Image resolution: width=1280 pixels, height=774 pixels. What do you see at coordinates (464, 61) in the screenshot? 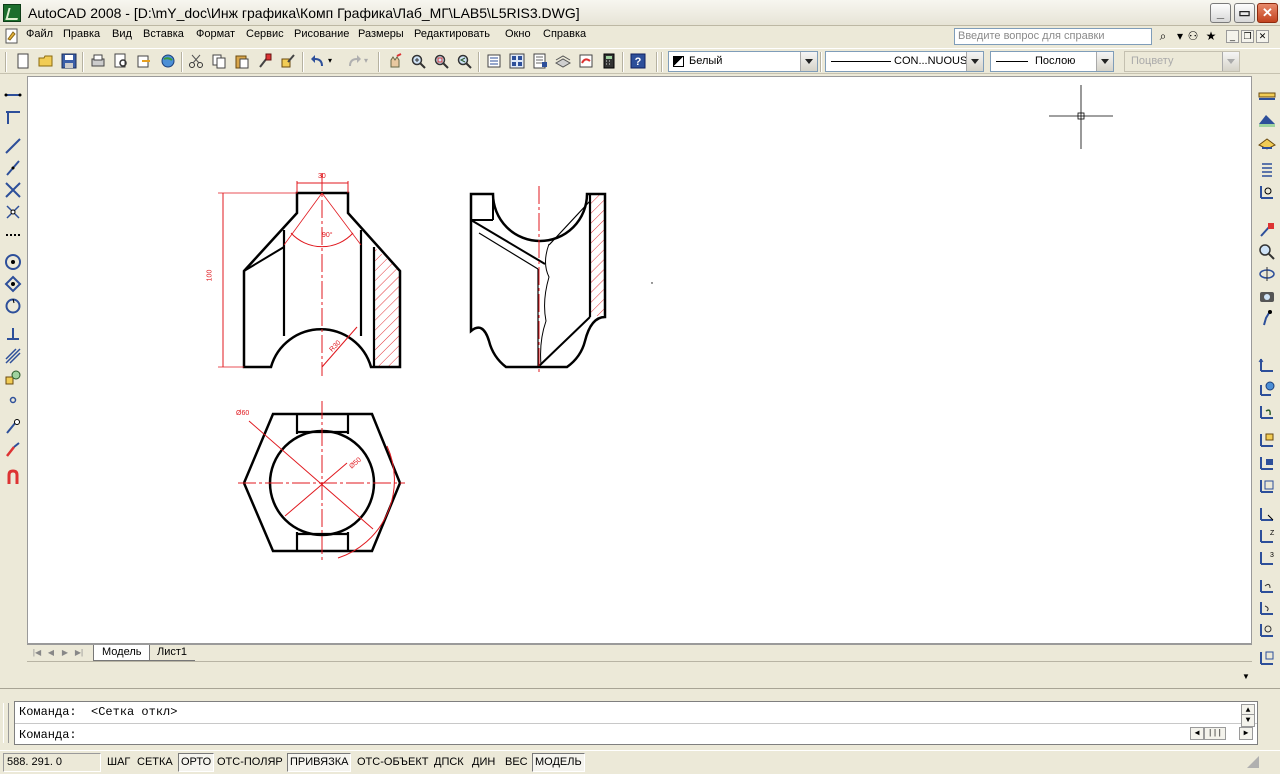
I see `zoom-previous-icon` at bounding box center [464, 61].